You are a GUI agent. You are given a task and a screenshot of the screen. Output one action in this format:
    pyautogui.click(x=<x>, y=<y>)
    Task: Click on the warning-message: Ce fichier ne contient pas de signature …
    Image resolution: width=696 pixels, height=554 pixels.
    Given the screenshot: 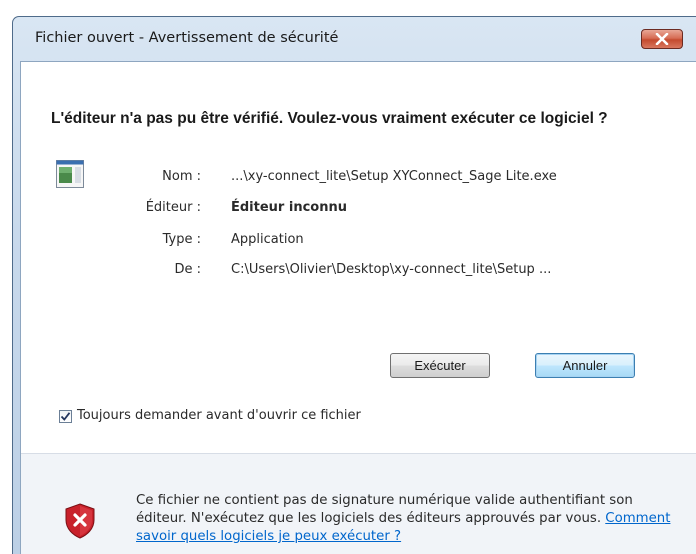 What is the action you would take?
    pyautogui.click(x=406, y=519)
    